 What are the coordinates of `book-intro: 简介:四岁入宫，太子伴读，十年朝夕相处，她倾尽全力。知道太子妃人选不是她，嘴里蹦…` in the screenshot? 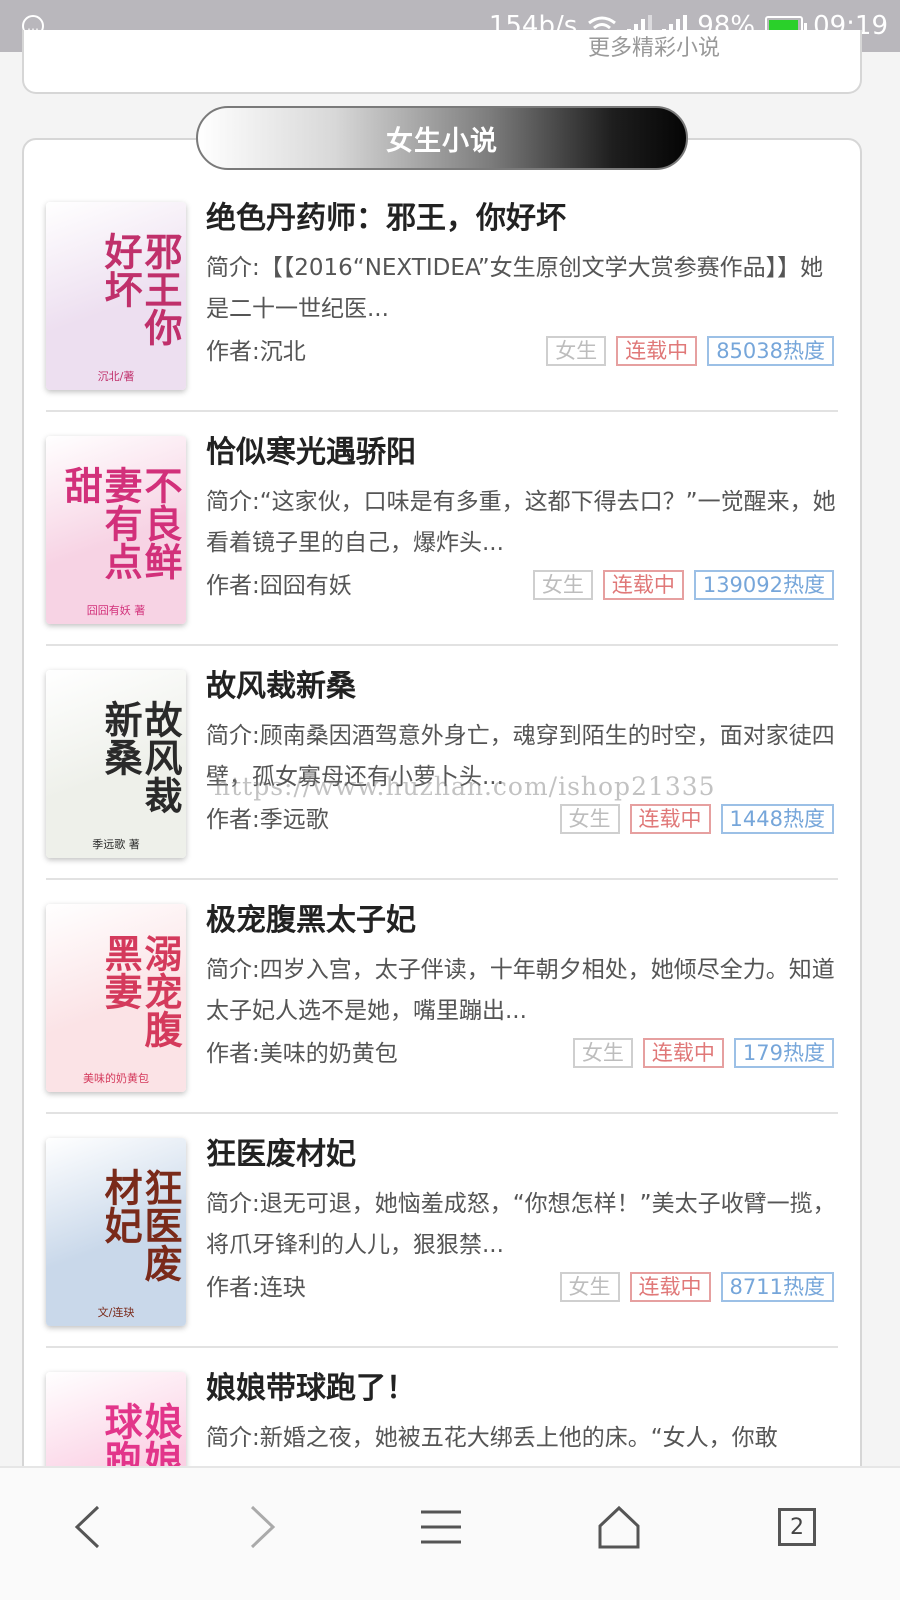 It's located at (520, 990).